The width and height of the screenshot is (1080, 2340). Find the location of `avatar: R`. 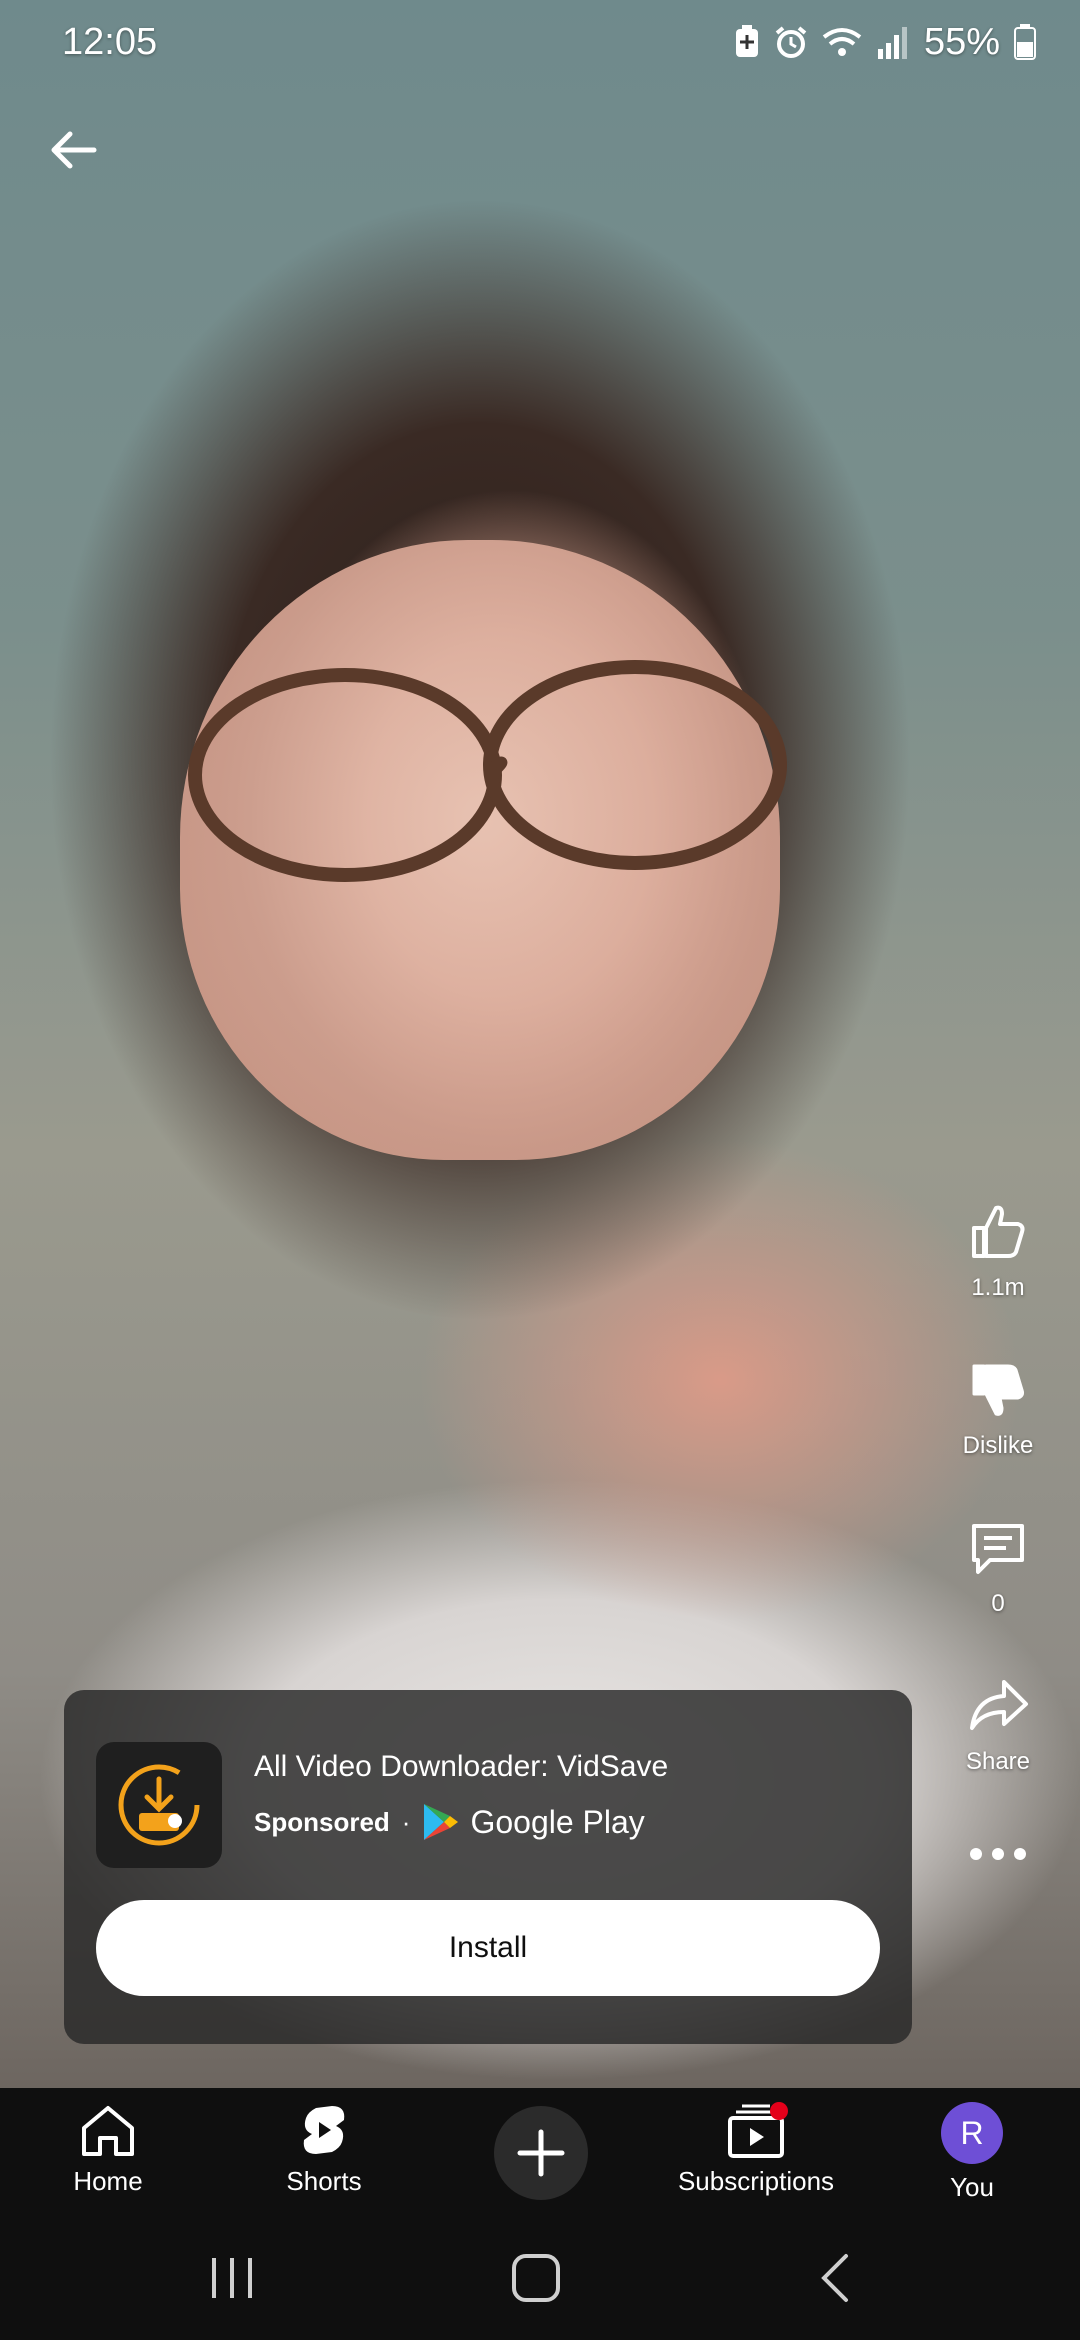

avatar: R is located at coordinates (972, 2133).